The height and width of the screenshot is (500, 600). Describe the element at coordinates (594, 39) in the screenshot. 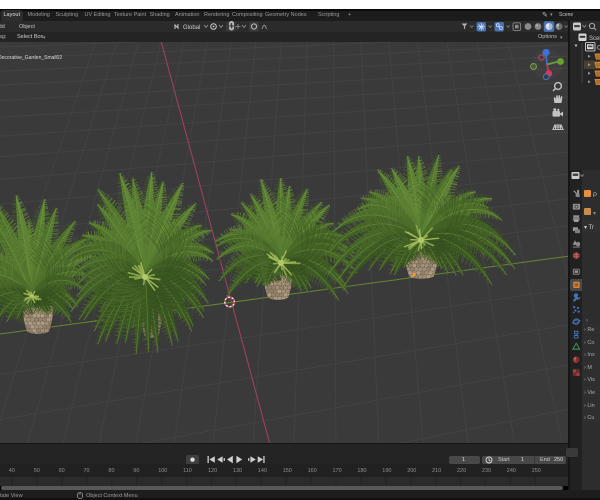

I see `svg-text: Scene` at that location.